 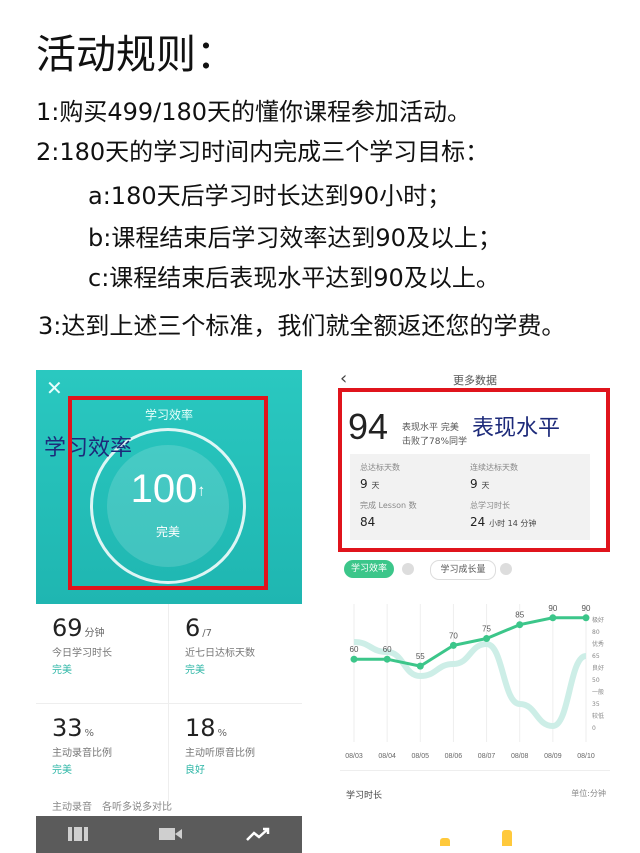 What do you see at coordinates (193, 628) in the screenshot?
I see `stat-value: 6` at bounding box center [193, 628].